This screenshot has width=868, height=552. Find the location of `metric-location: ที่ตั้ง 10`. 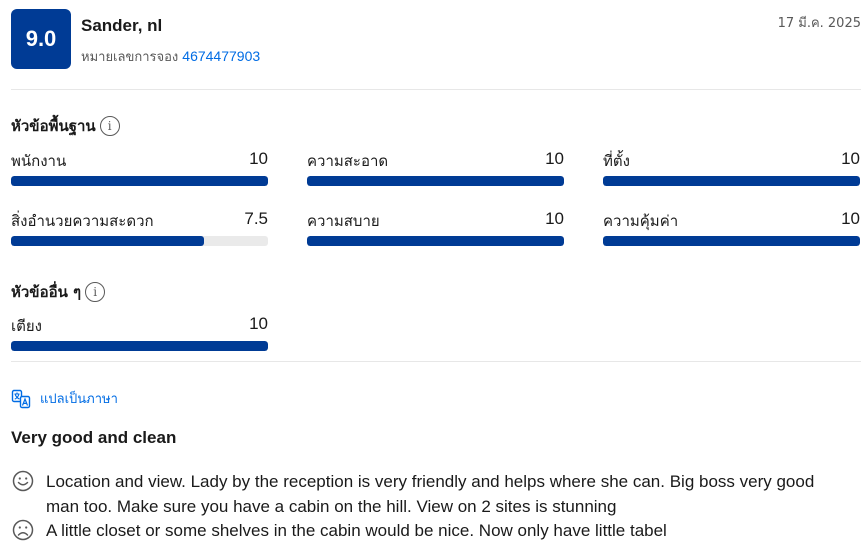

metric-location: ที่ตั้ง 10 is located at coordinates (731, 169).